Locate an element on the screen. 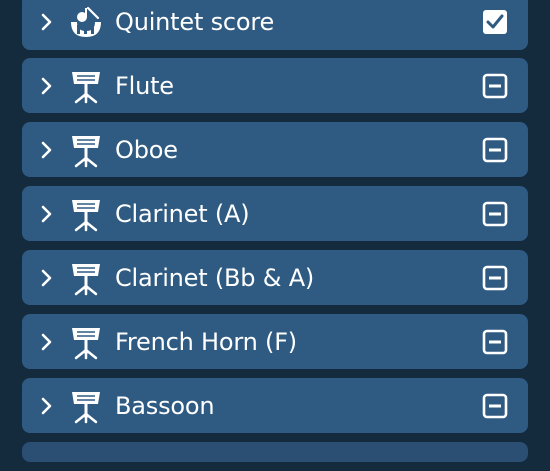 The image size is (550, 471). layout-row-label: Clarinet (Bb & A) is located at coordinates (215, 277).